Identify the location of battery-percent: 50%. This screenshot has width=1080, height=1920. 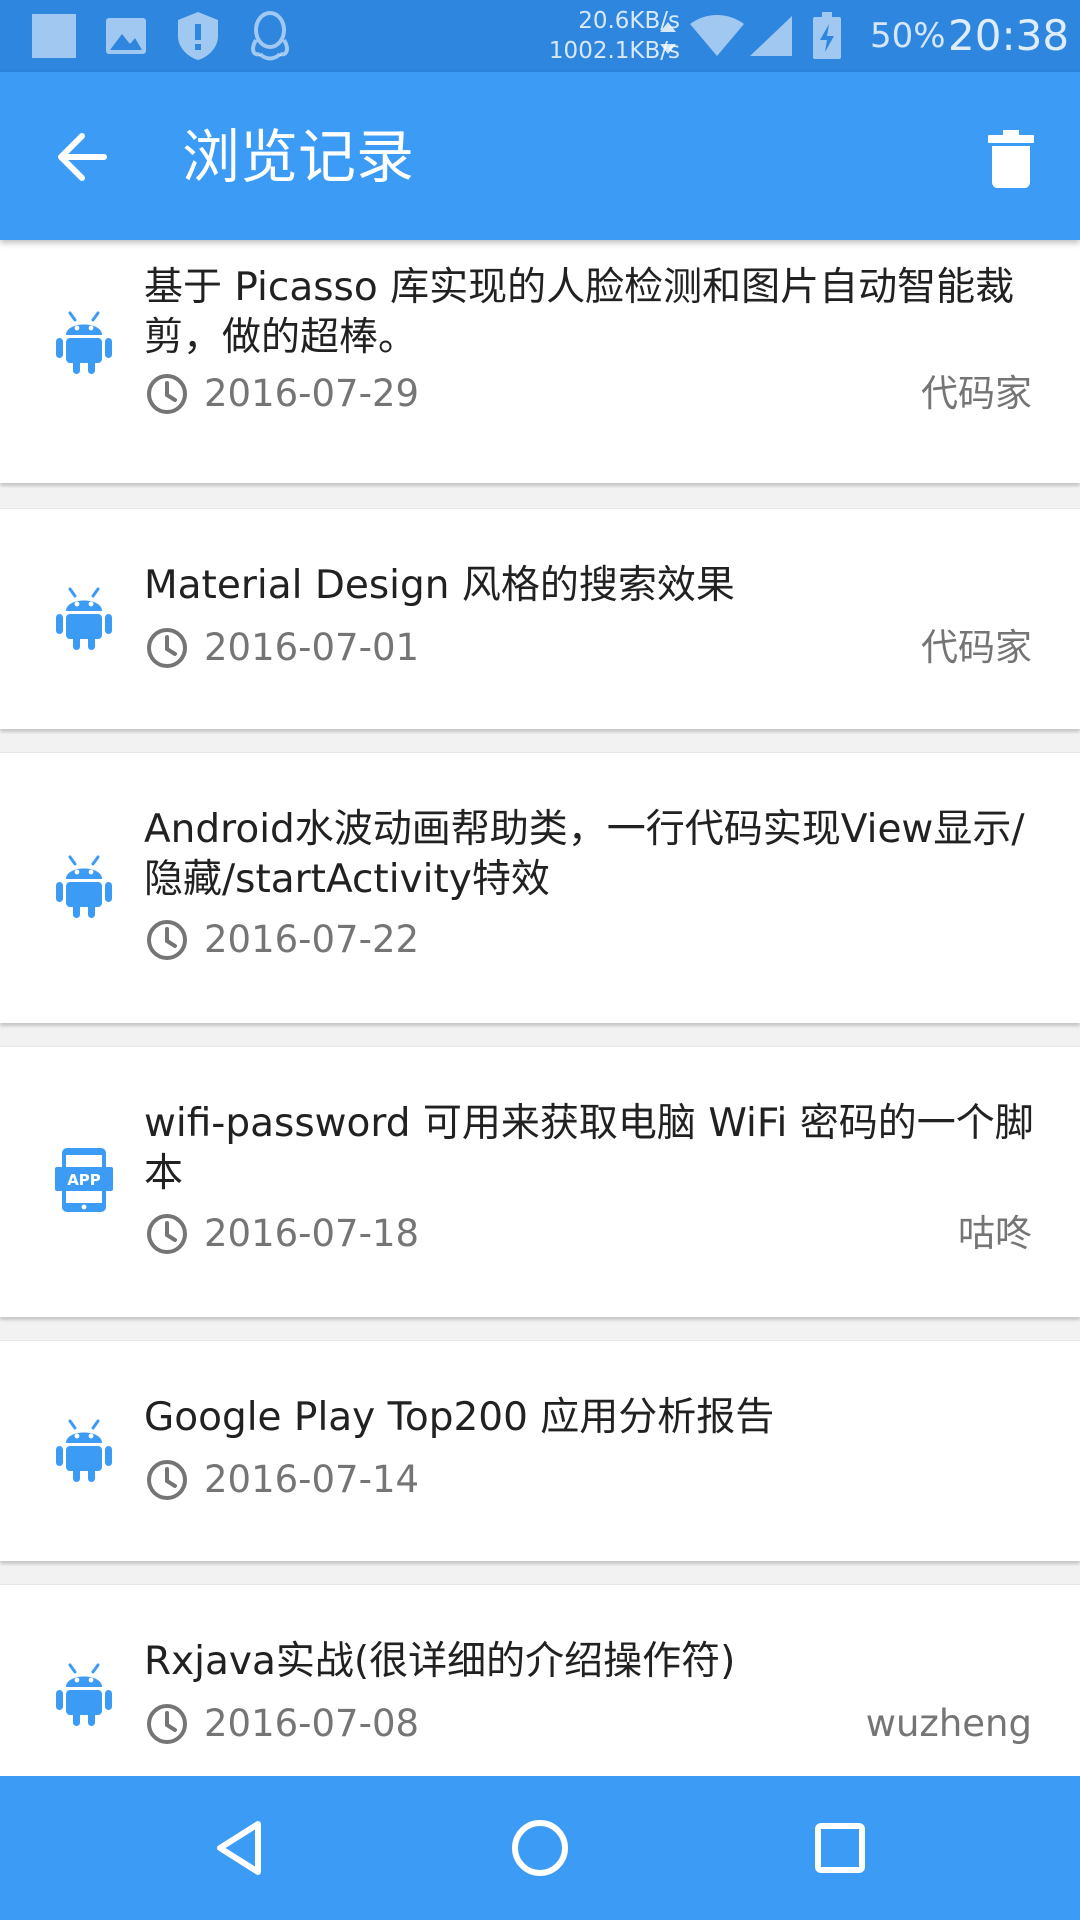
(908, 36).